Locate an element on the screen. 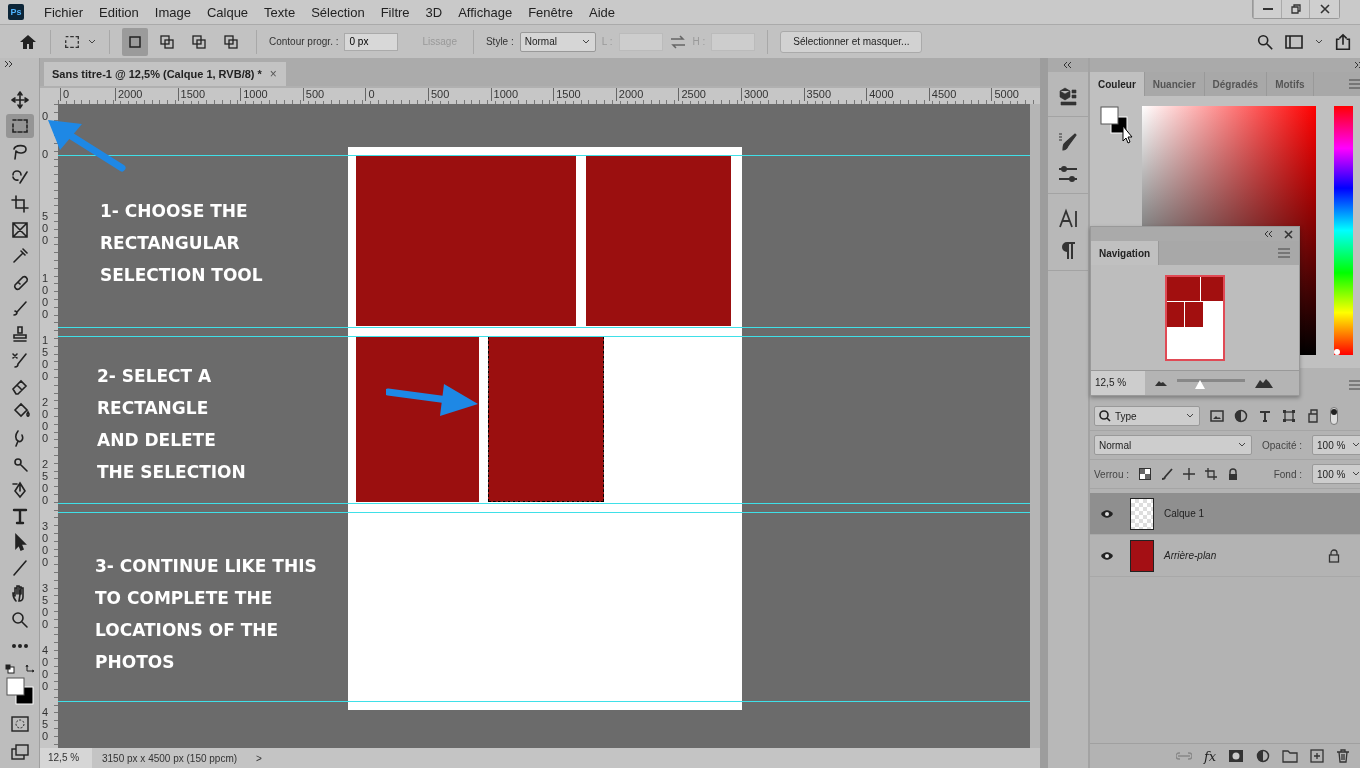 This screenshot has width=1360, height=768. ruler-label: 450 is located at coordinates (45, 724).